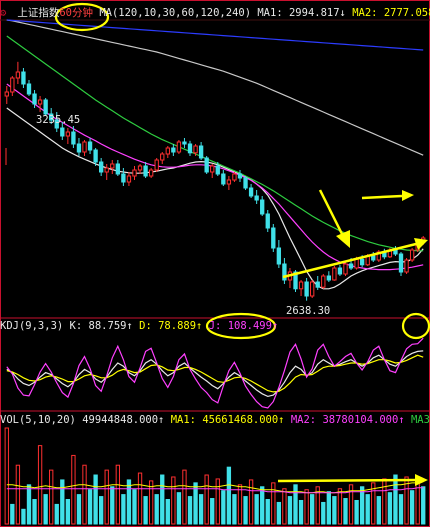 Image resolution: width=430 pixels, height=527 pixels. I want to click on kdj-k-label: K:, so click(76, 326).